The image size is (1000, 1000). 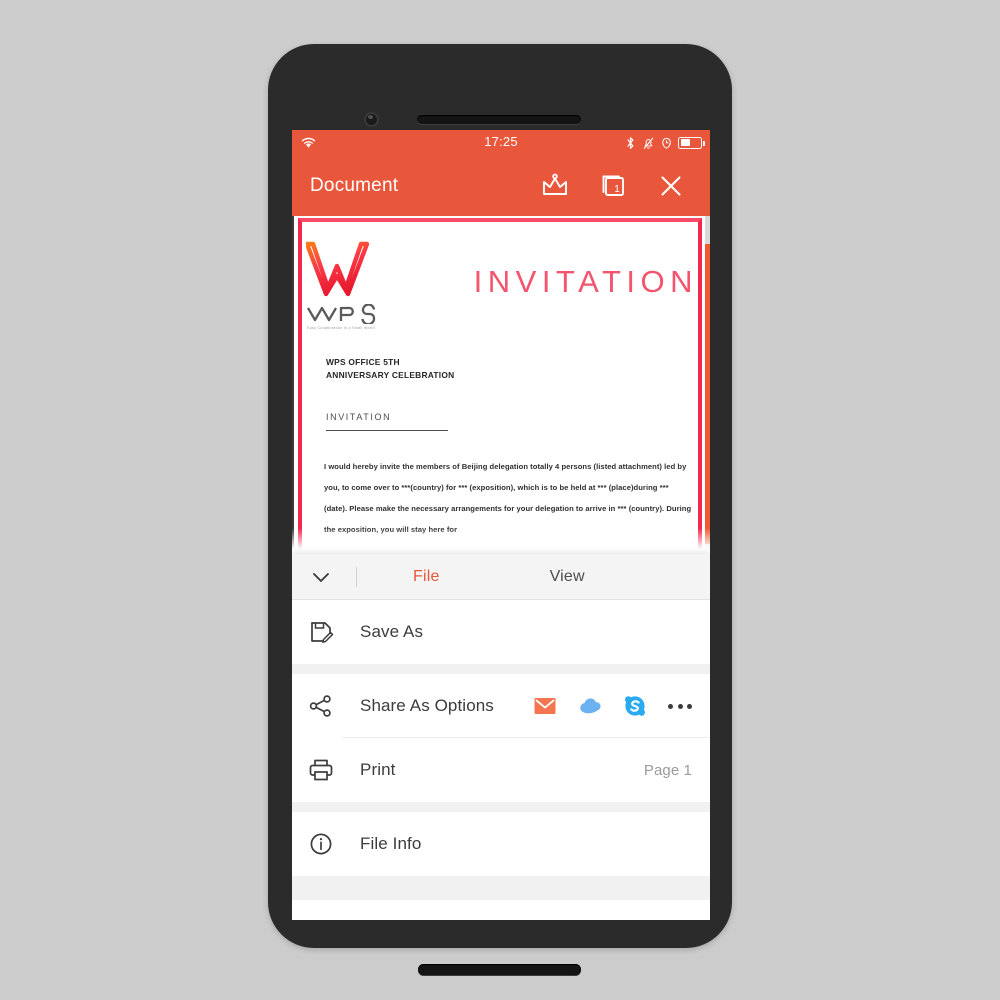 What do you see at coordinates (356, 576) in the screenshot?
I see `header-divider` at bounding box center [356, 576].